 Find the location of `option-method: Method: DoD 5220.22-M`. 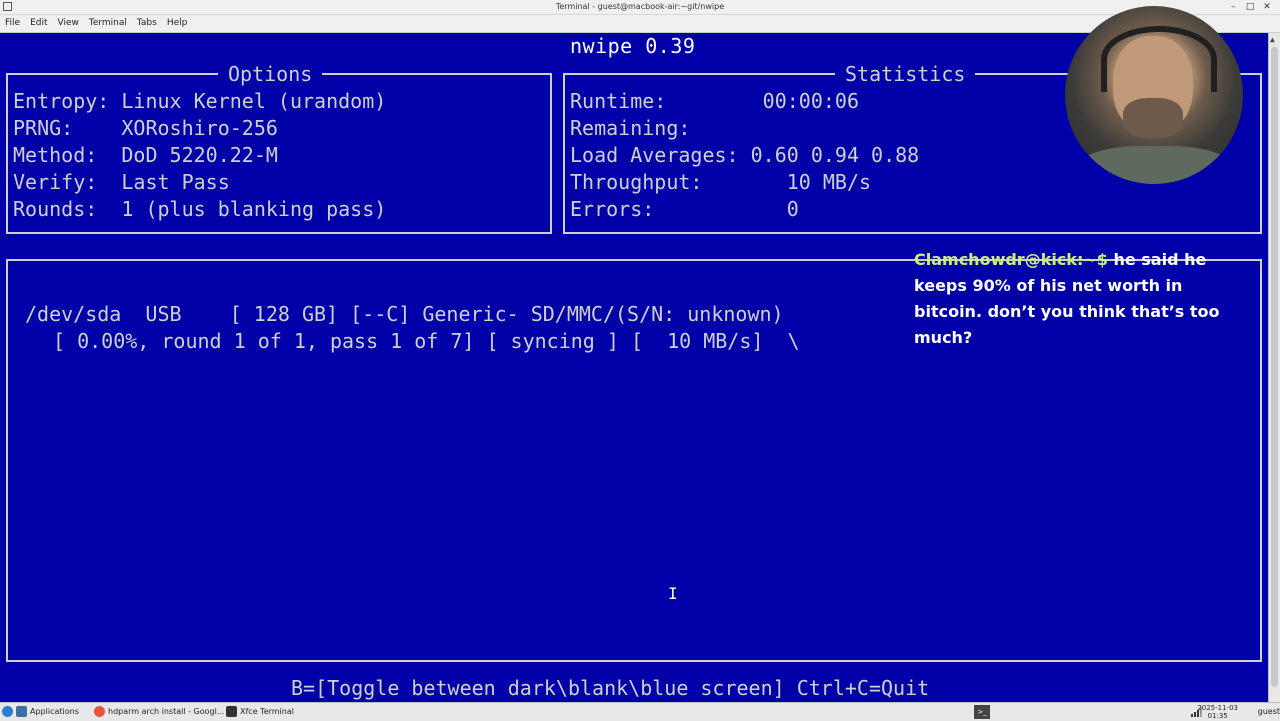

option-method: Method: DoD 5220.22-M is located at coordinates (145, 155).